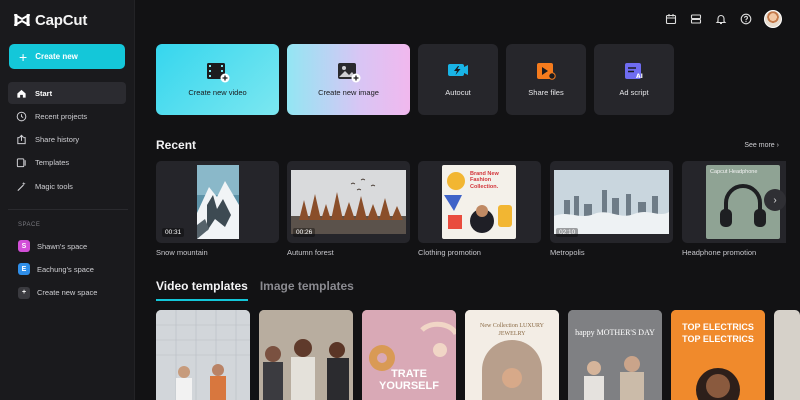 The width and height of the screenshot is (800, 400). I want to click on create-new-video-button: Create new video, so click(217, 79).